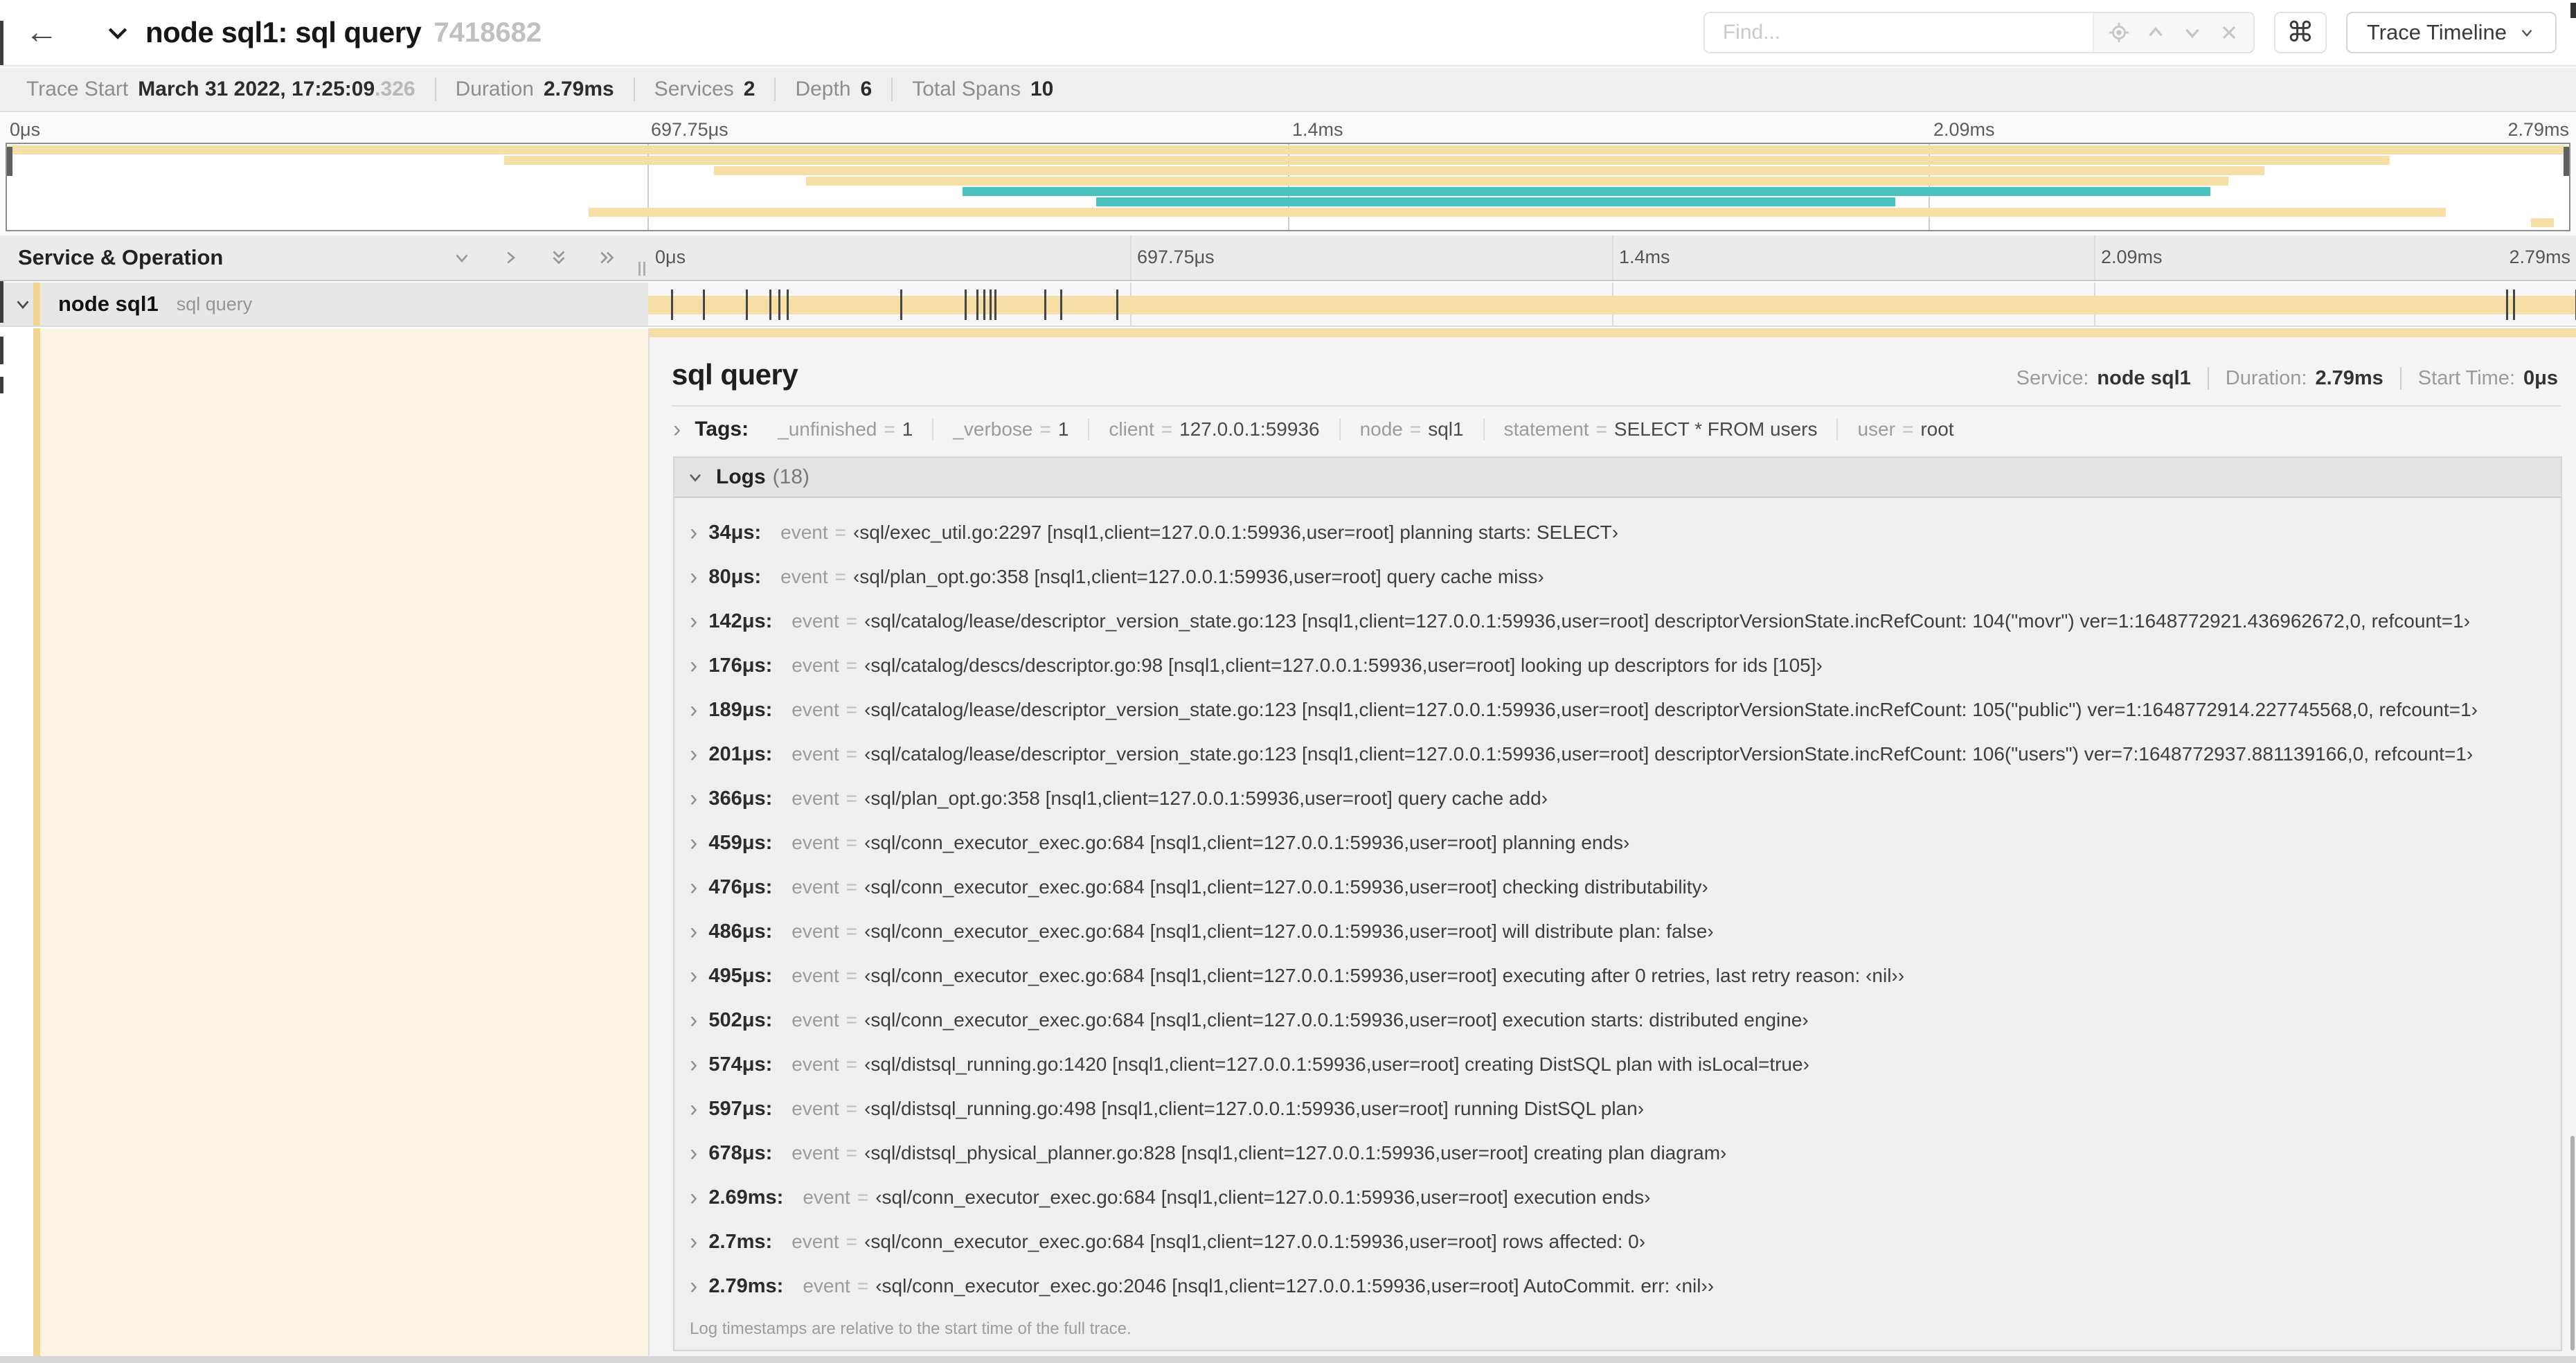  Describe the element at coordinates (2573, 11) in the screenshot. I see `right-scrollbar-mark` at that location.